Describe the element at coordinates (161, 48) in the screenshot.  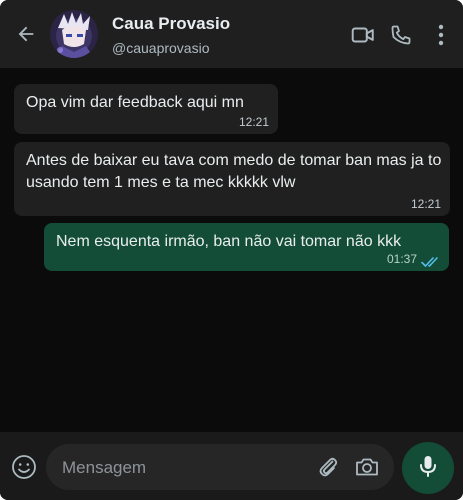
I see `contact-handle: @cauaprovasio` at that location.